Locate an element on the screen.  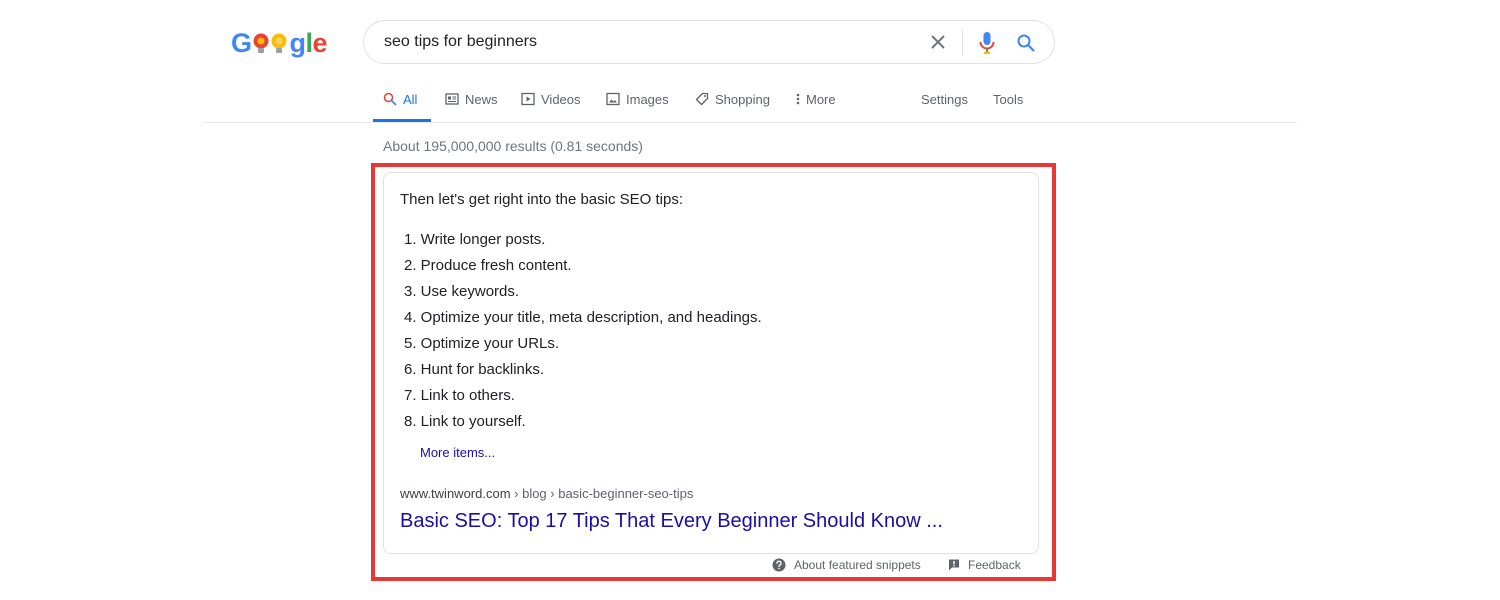
tab-images: Images is located at coordinates (637, 106).